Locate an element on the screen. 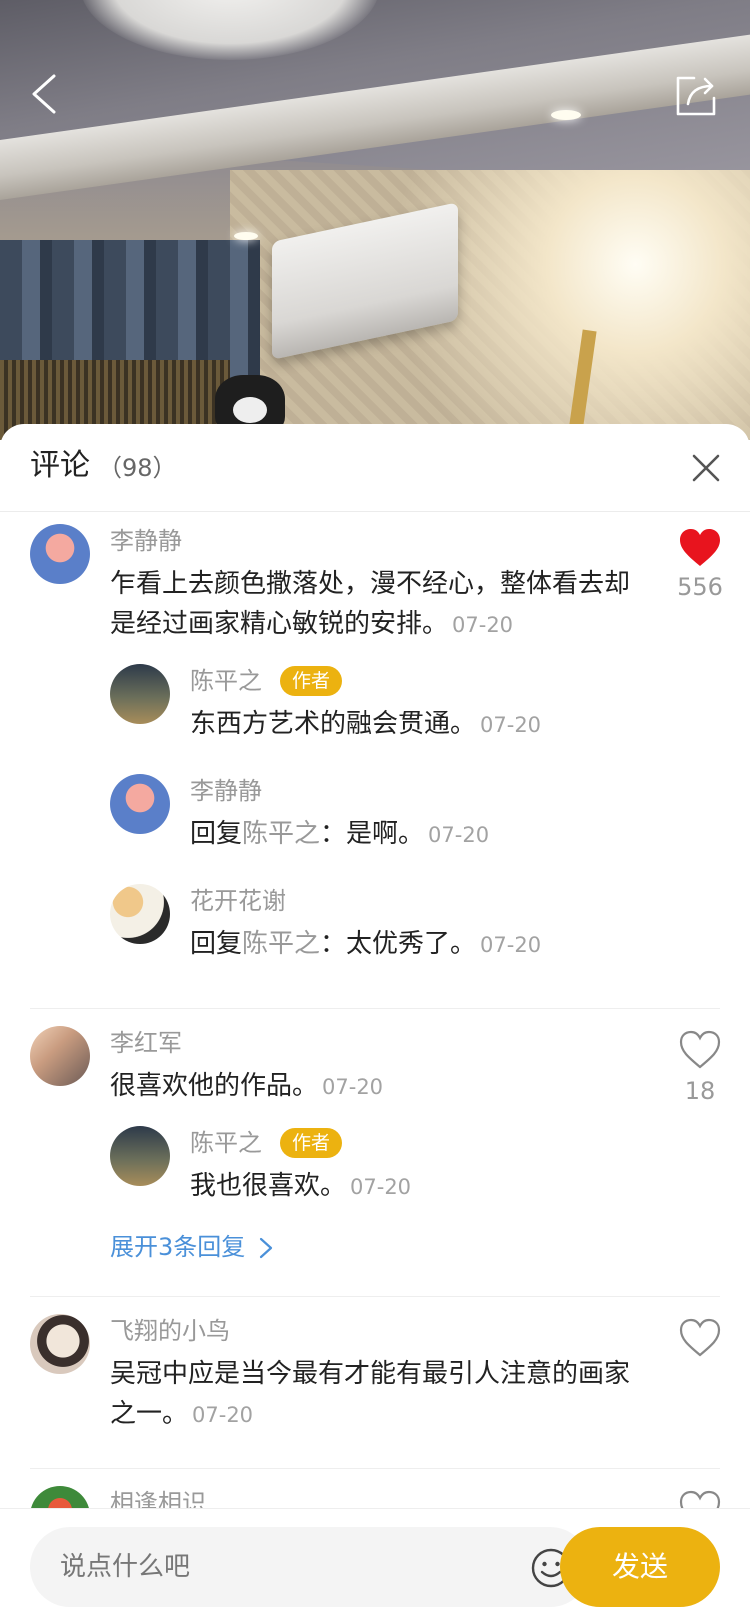 This screenshot has height=1624, width=750. reply-body: 东西方艺术的融会贯通。 is located at coordinates (333, 724).